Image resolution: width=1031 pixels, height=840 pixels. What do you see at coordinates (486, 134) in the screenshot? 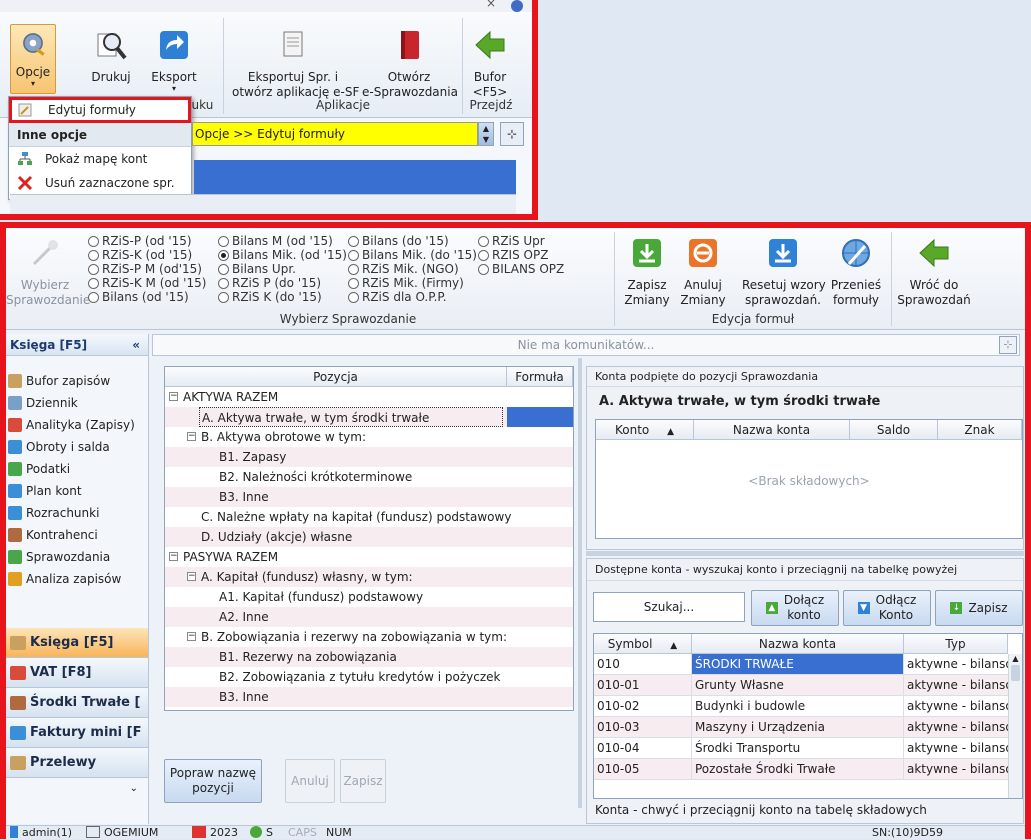
I see `spin-button: ▲ ▼` at bounding box center [486, 134].